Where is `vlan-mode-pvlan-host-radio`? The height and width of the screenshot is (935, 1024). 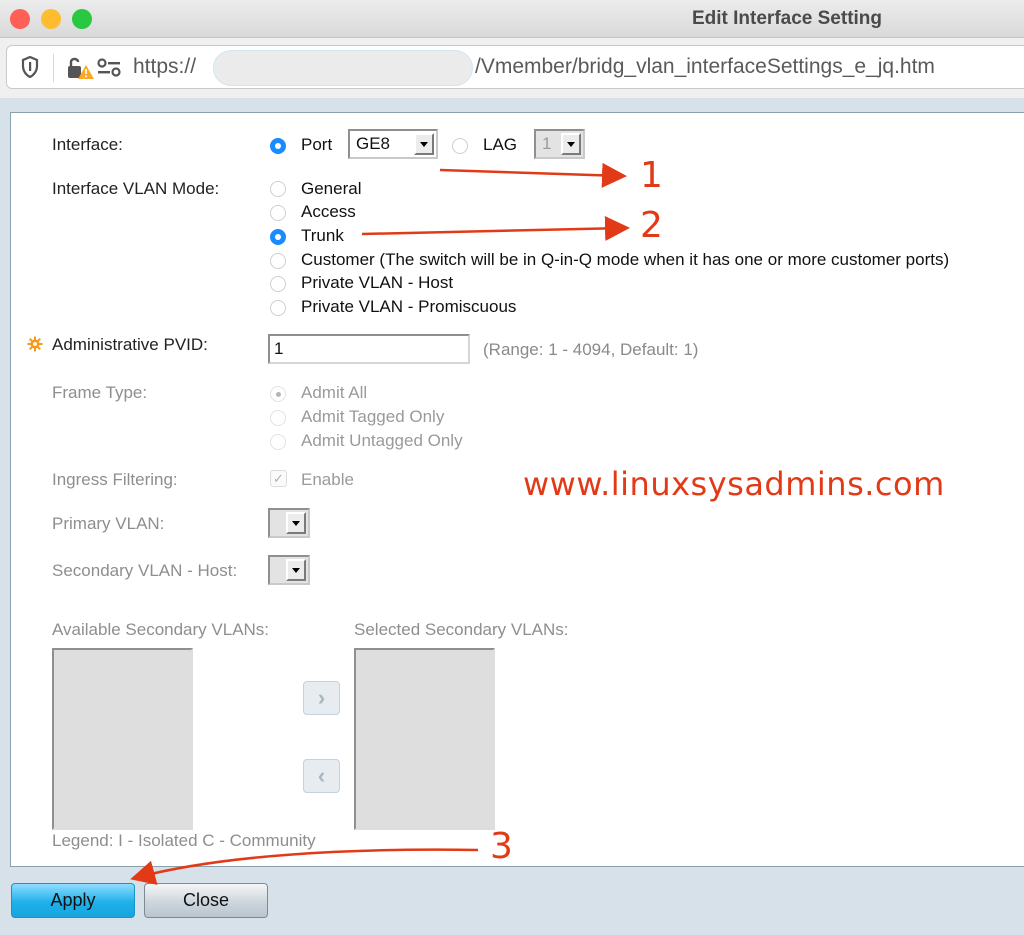 vlan-mode-pvlan-host-radio is located at coordinates (278, 284).